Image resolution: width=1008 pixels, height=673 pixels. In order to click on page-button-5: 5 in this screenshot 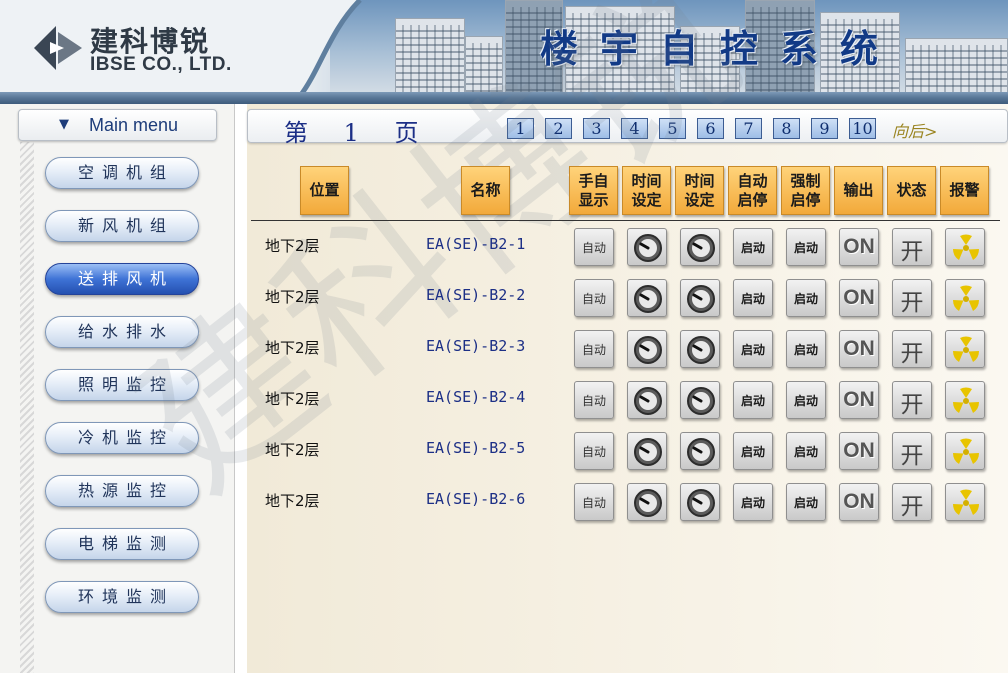, I will do `click(672, 128)`.